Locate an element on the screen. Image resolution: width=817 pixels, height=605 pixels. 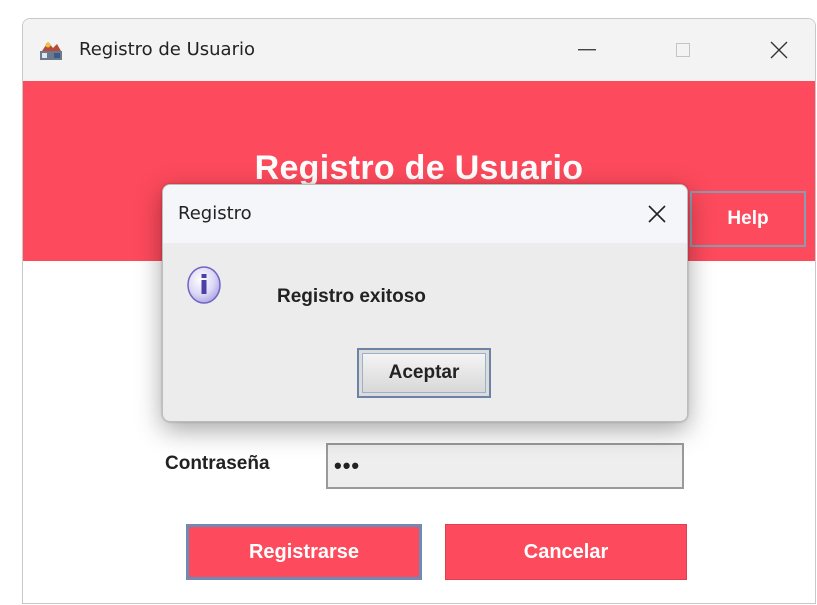
help-button: Help is located at coordinates (748, 219).